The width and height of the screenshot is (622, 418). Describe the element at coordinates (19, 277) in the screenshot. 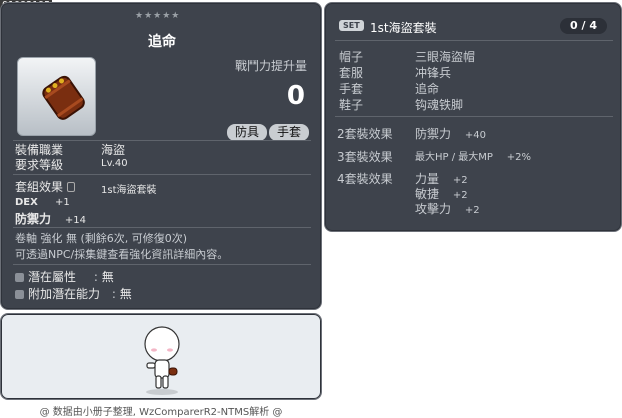

I see `potential-icon` at that location.